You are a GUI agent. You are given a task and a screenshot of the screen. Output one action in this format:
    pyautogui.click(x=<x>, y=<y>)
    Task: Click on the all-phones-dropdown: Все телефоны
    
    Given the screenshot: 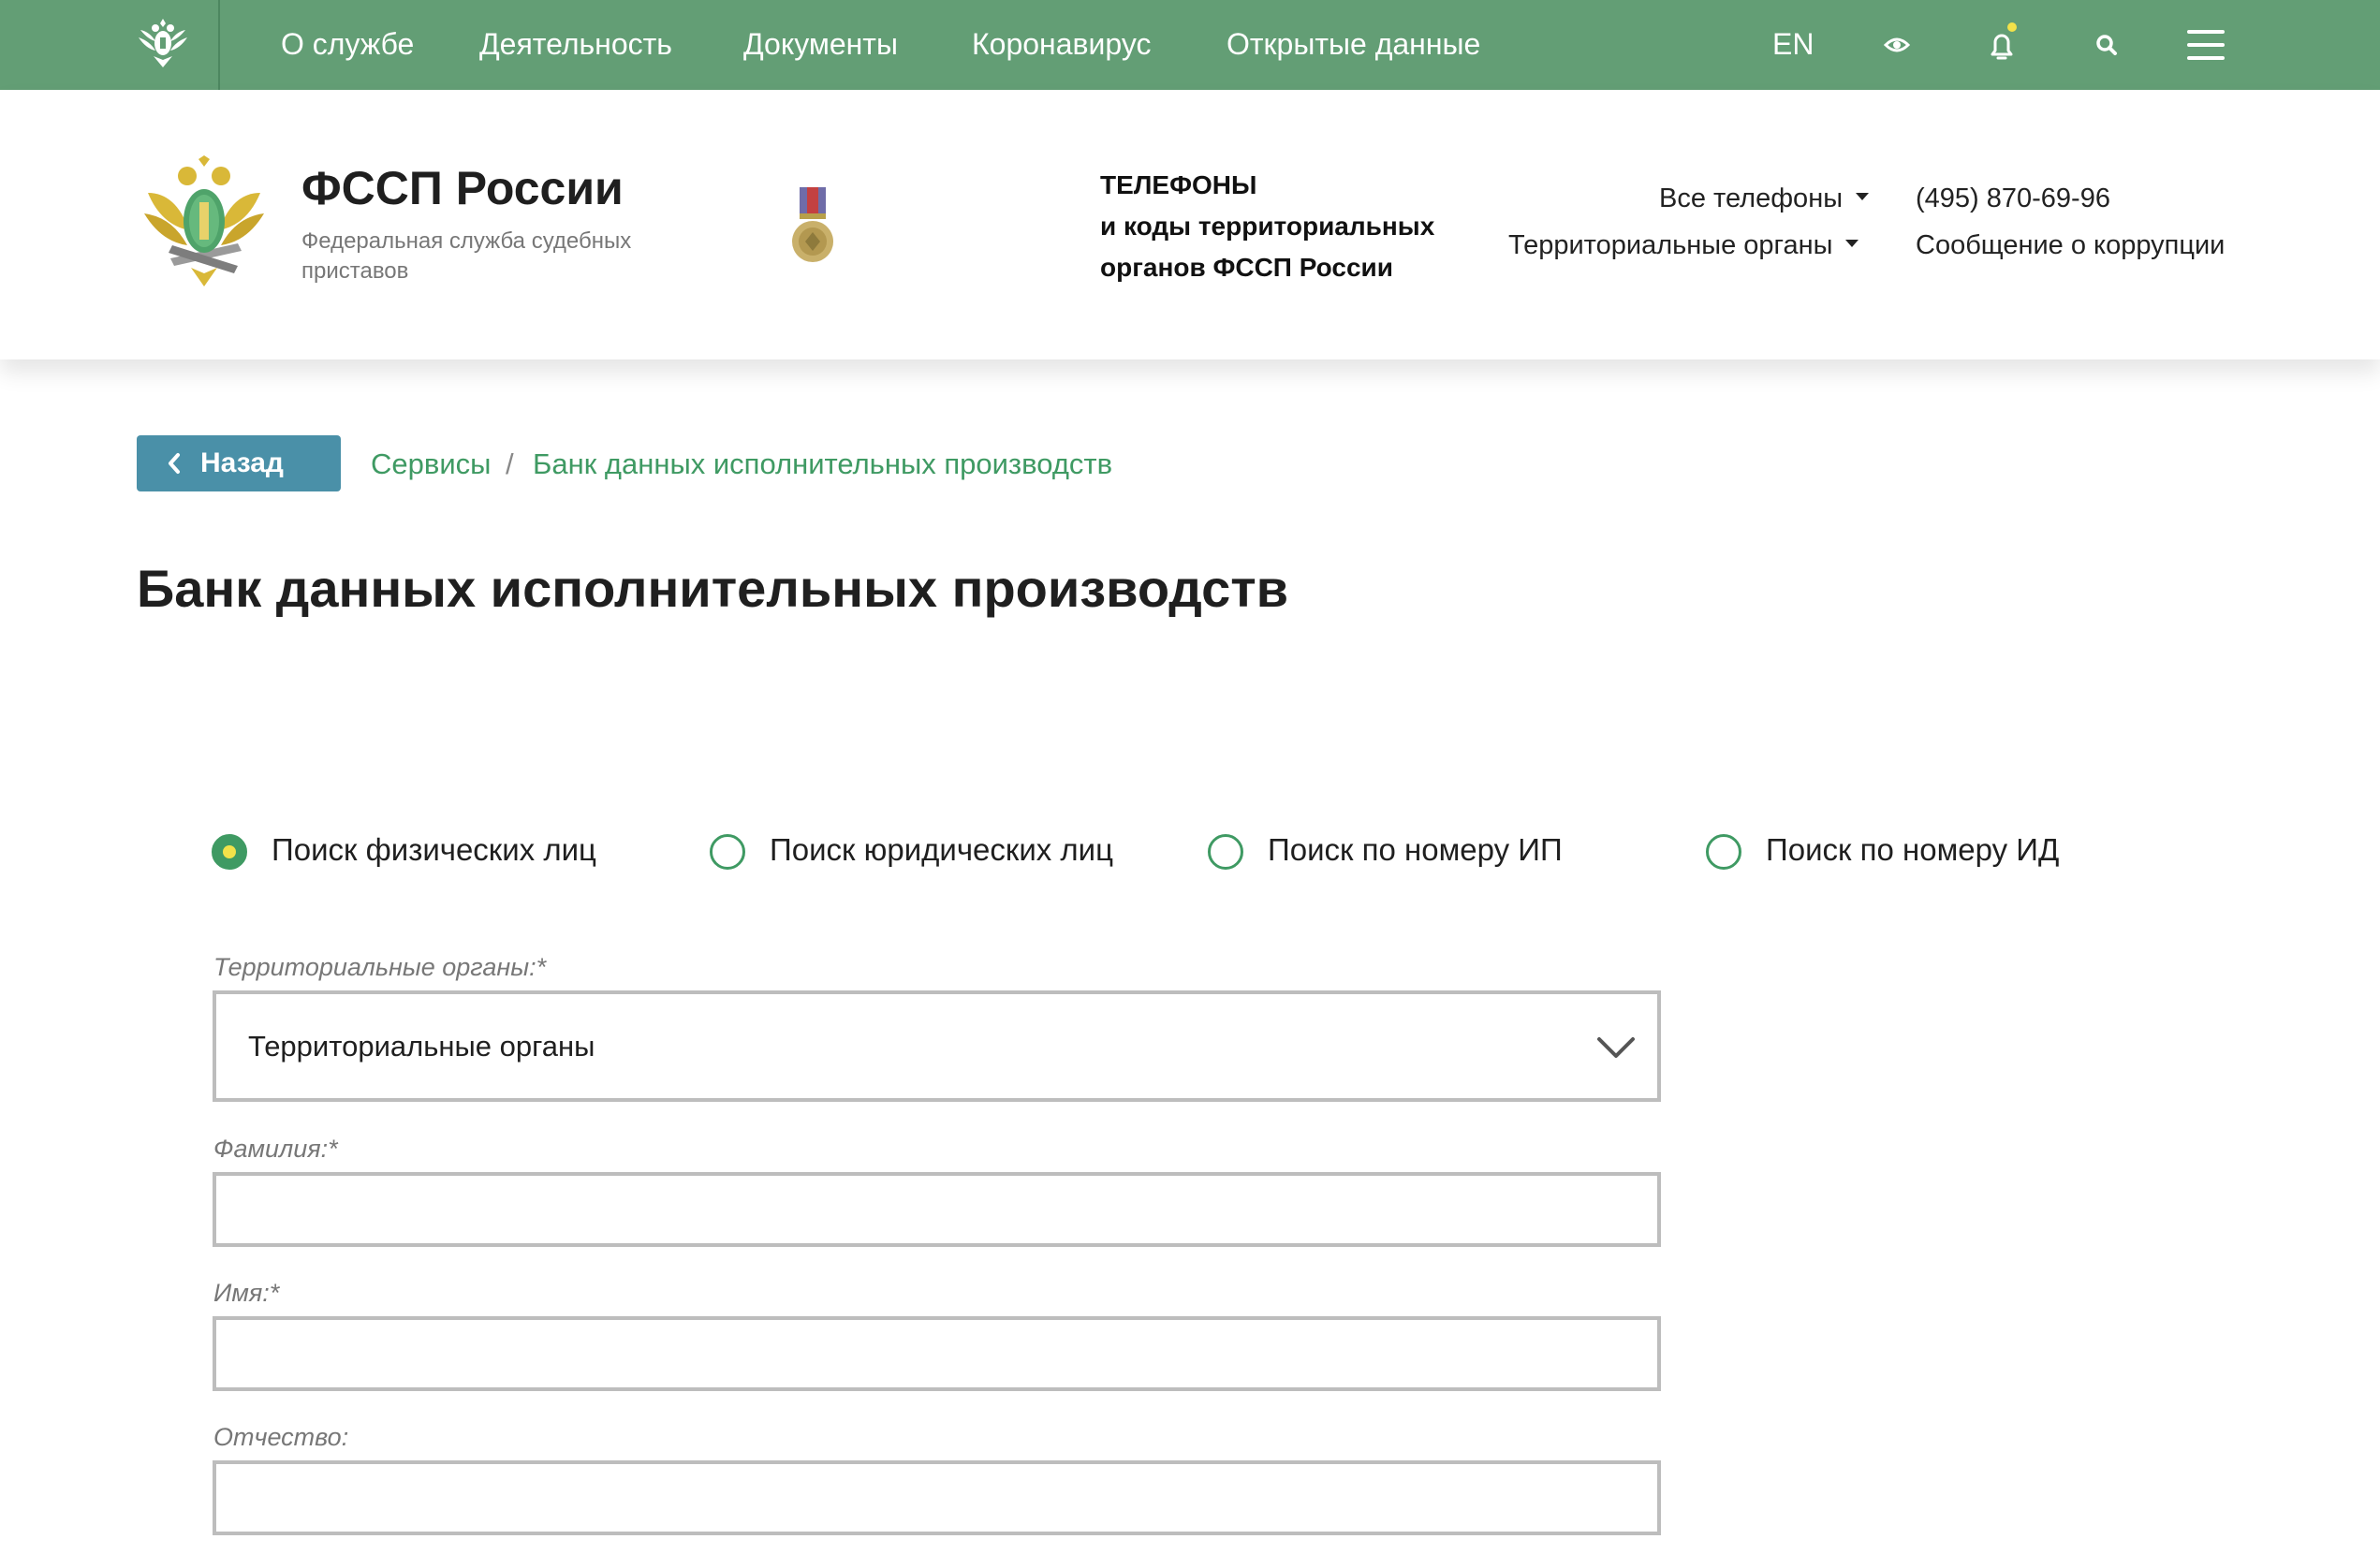 What is the action you would take?
    pyautogui.click(x=1764, y=198)
    